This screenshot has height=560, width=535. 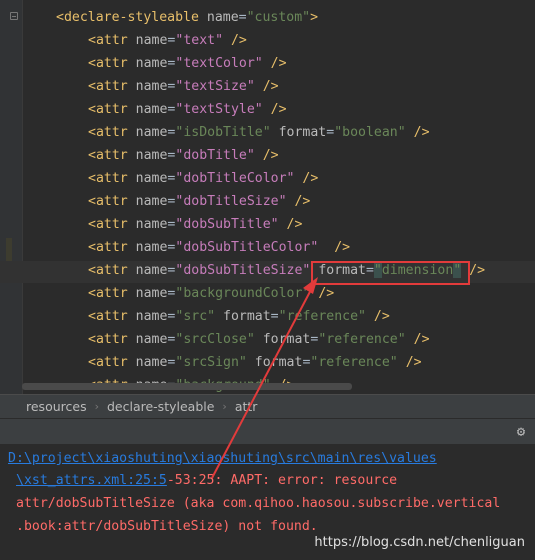 What do you see at coordinates (419, 542) in the screenshot?
I see `watermark: https://blog.csdn.net/chenliguan` at bounding box center [419, 542].